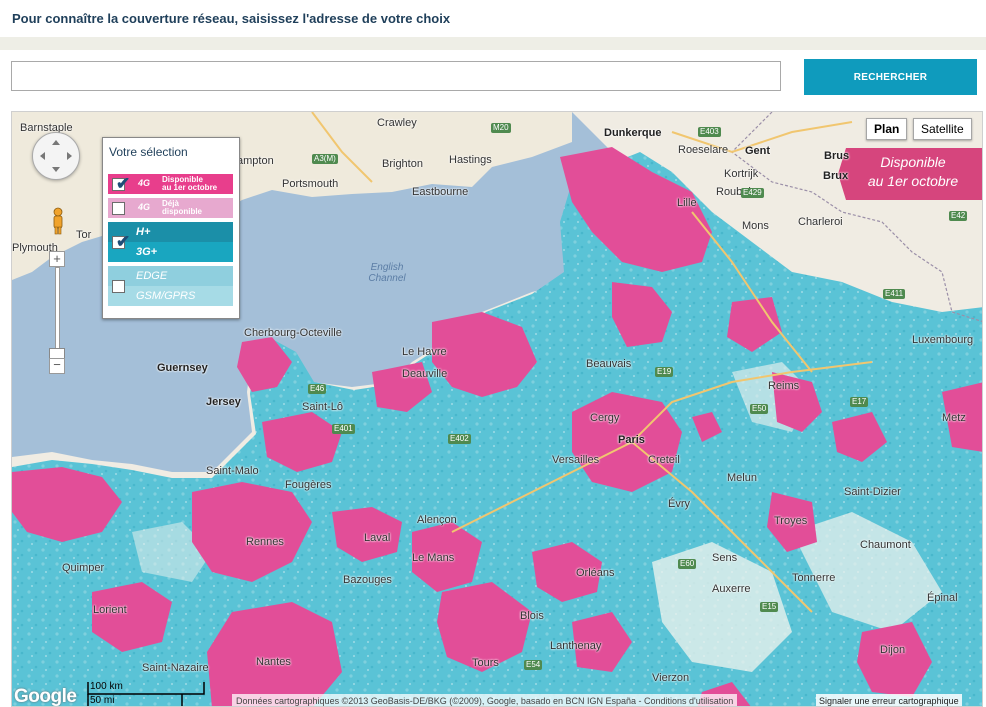 The width and height of the screenshot is (986, 707). What do you see at coordinates (182, 368) in the screenshot?
I see `place-label: Guernsey` at bounding box center [182, 368].